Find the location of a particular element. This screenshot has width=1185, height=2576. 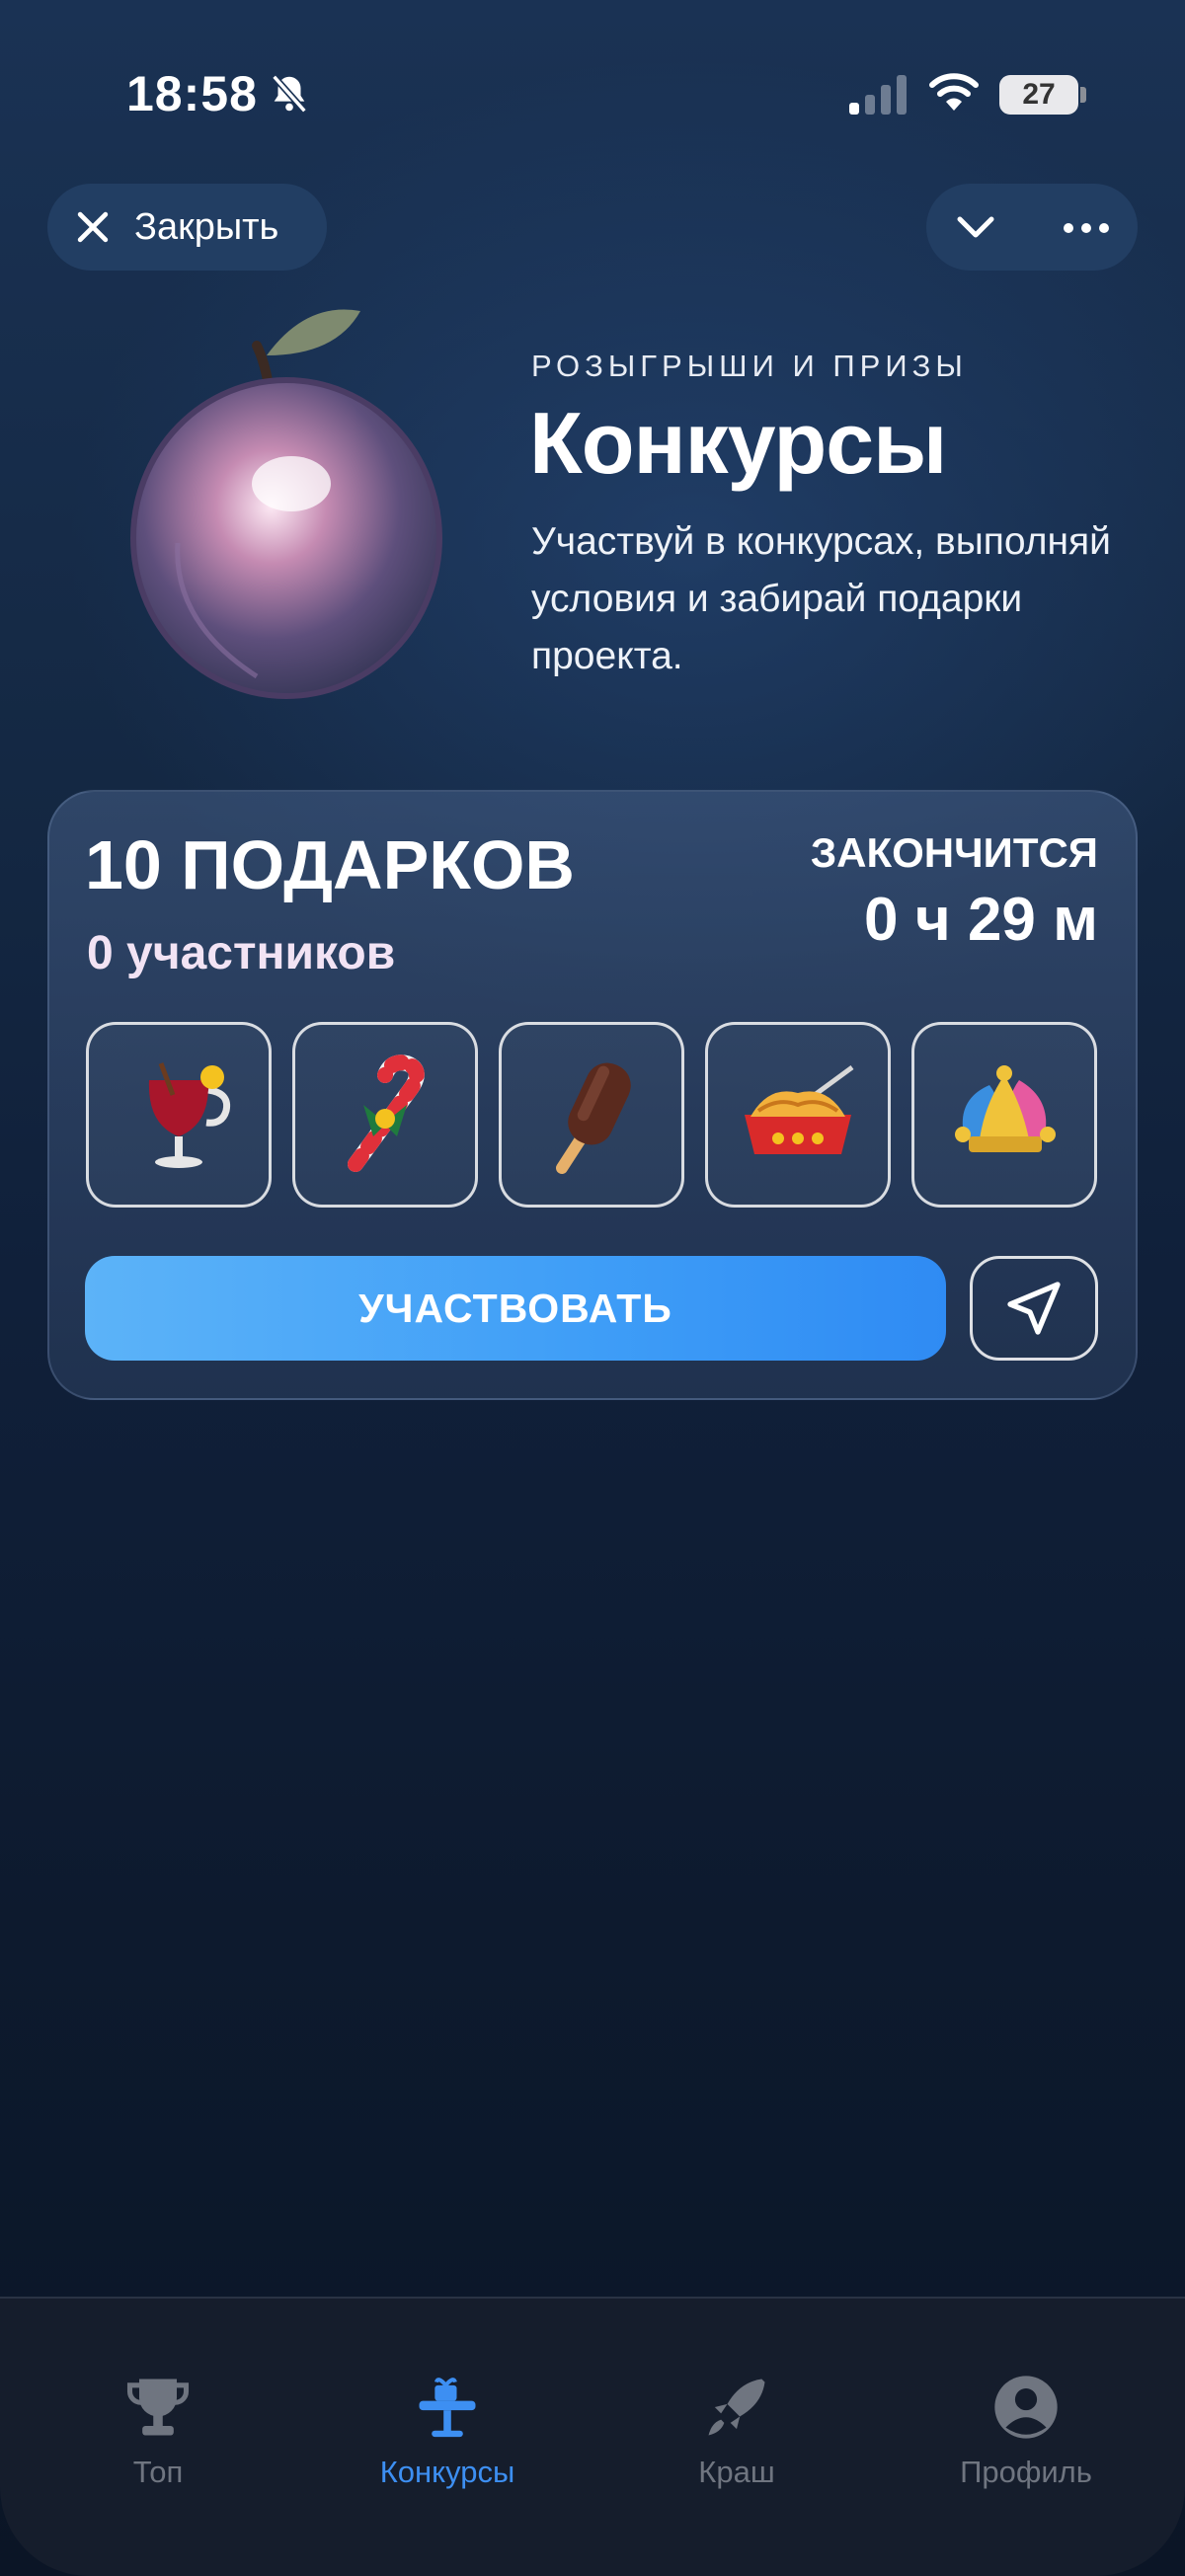

gift-slot-candy-cane is located at coordinates (385, 1115).